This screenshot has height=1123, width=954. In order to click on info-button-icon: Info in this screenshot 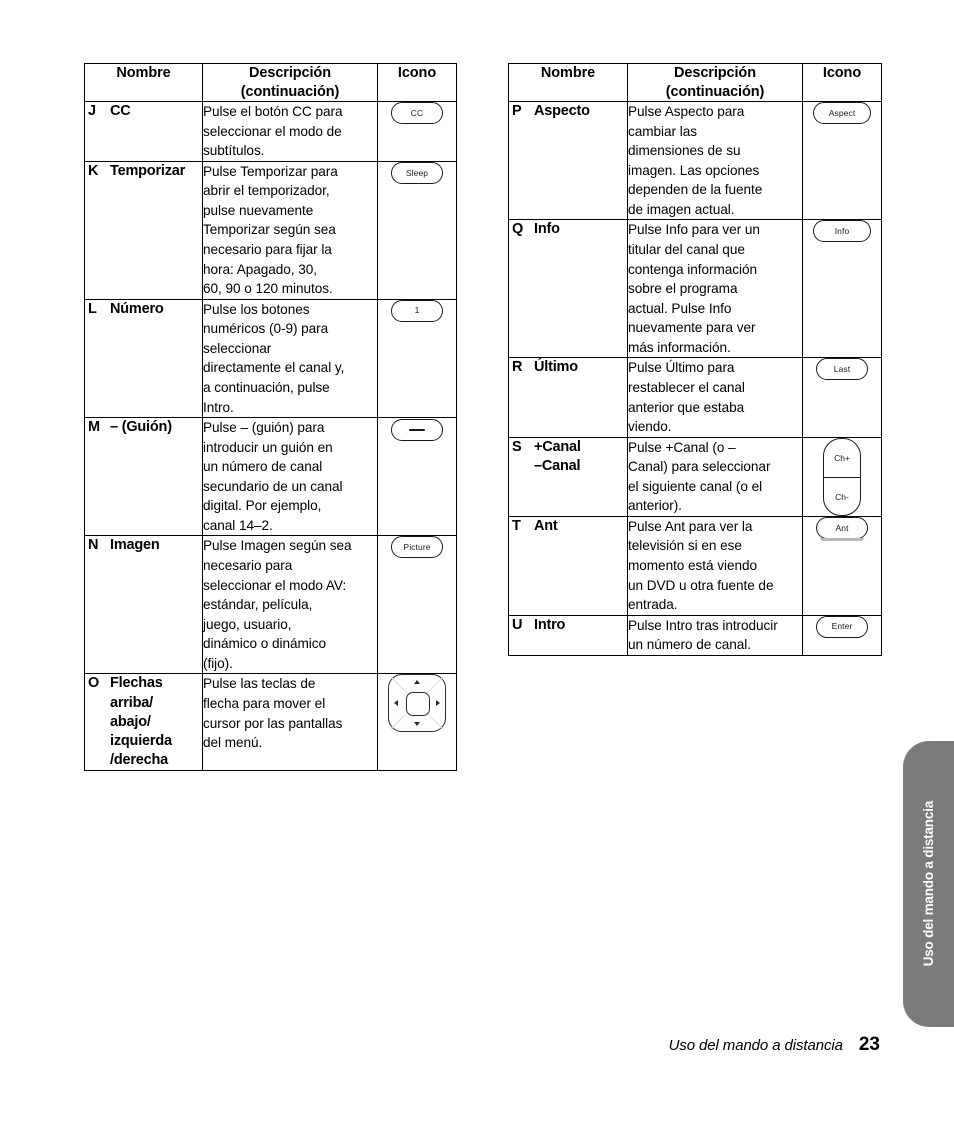, I will do `click(842, 231)`.